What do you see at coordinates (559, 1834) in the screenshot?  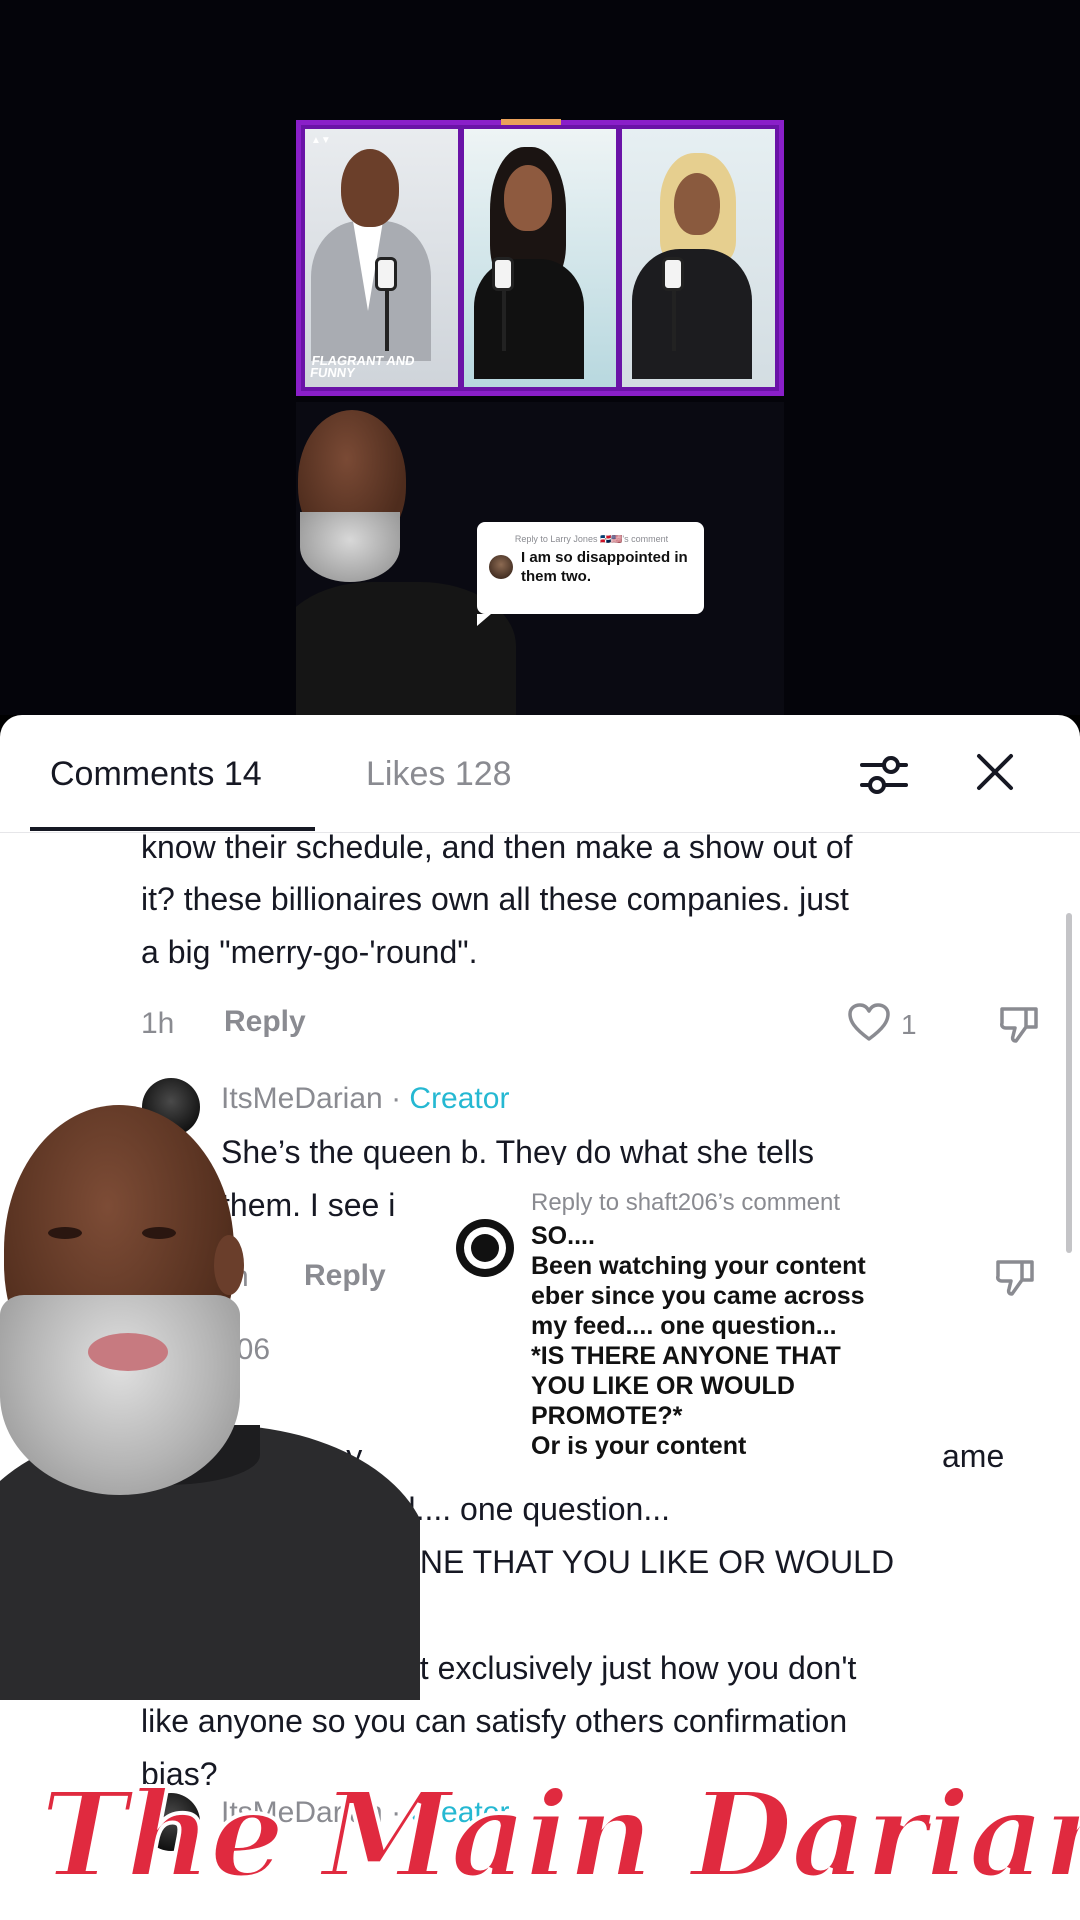 I see `brand-watermark: The Main Darian` at bounding box center [559, 1834].